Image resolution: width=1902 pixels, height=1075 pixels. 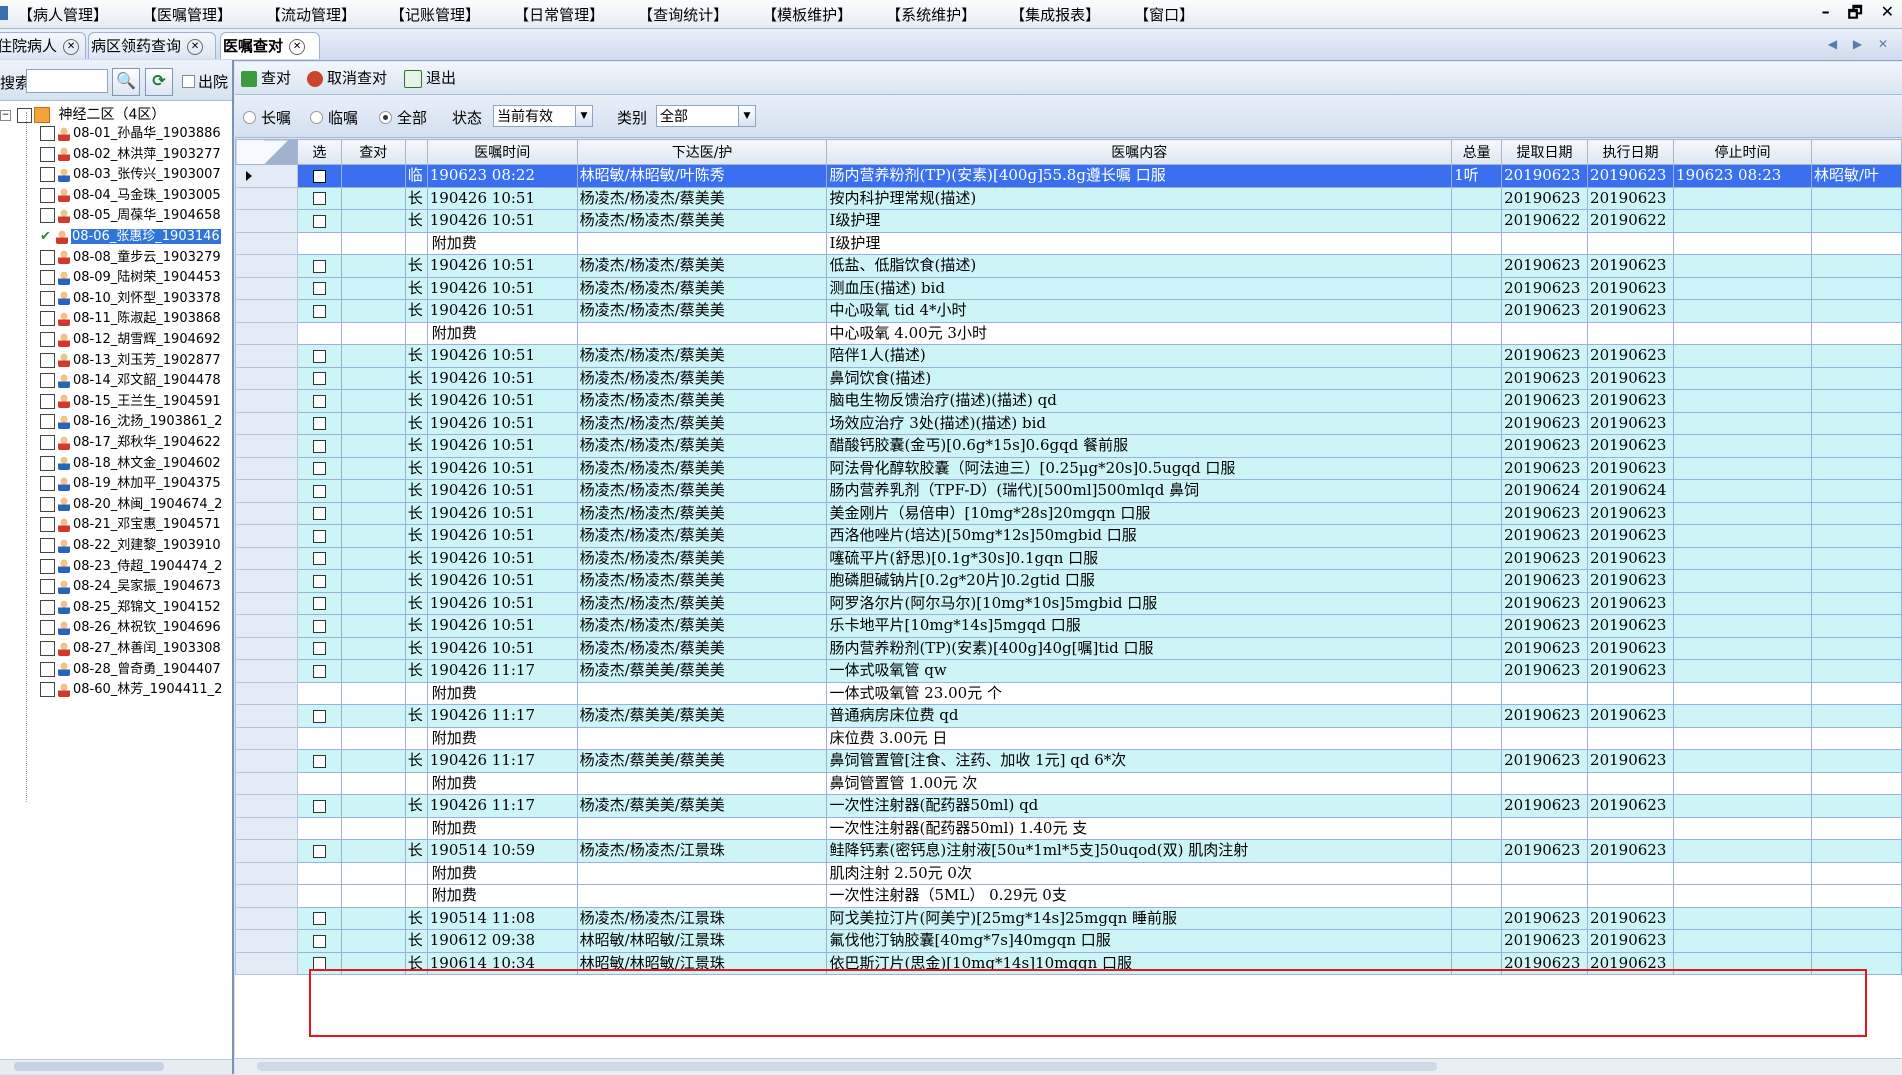 I want to click on menu-item: 【集成报表】, so click(x=1055, y=14).